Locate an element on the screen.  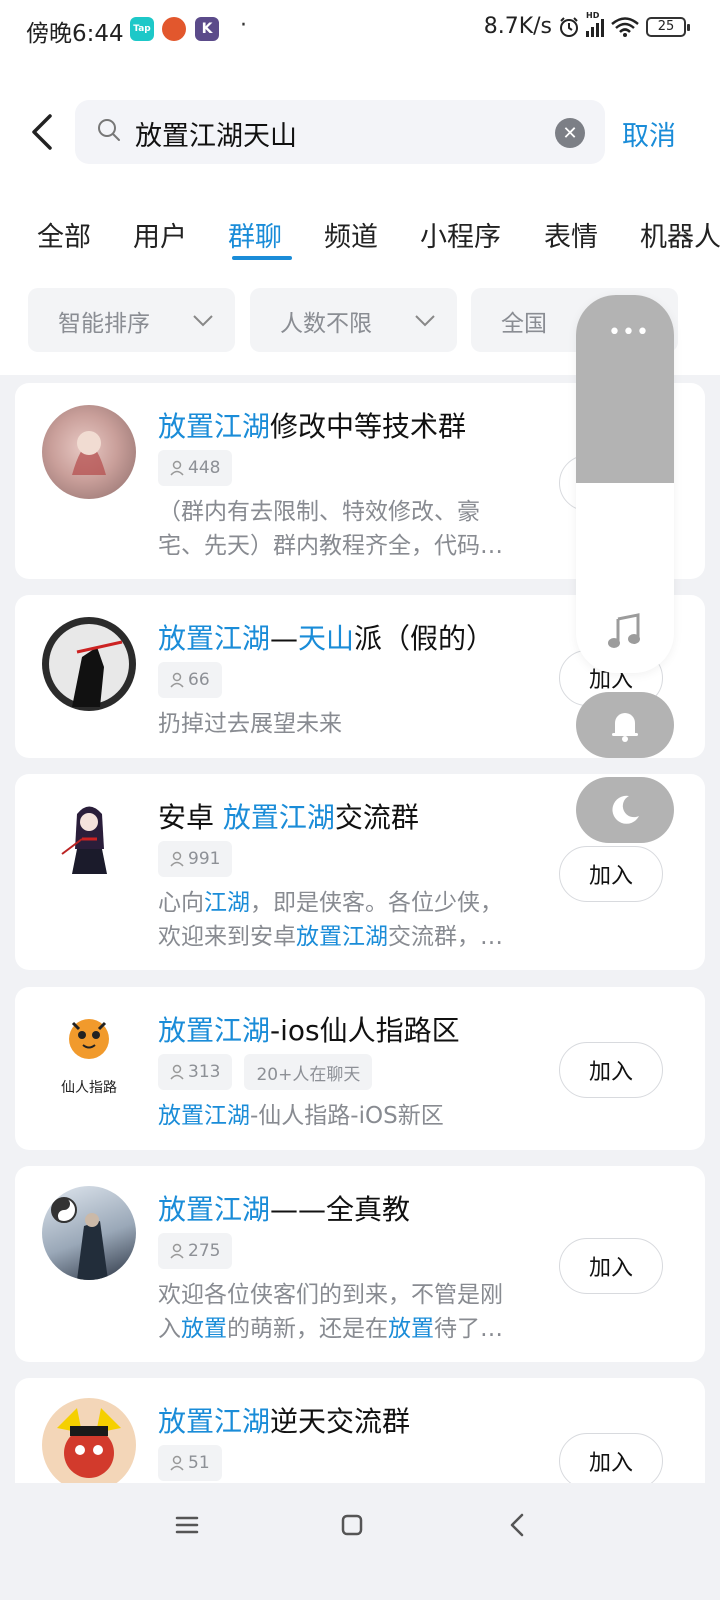
group-avatar: 仙人指路 is located at coordinates (89, 1054).